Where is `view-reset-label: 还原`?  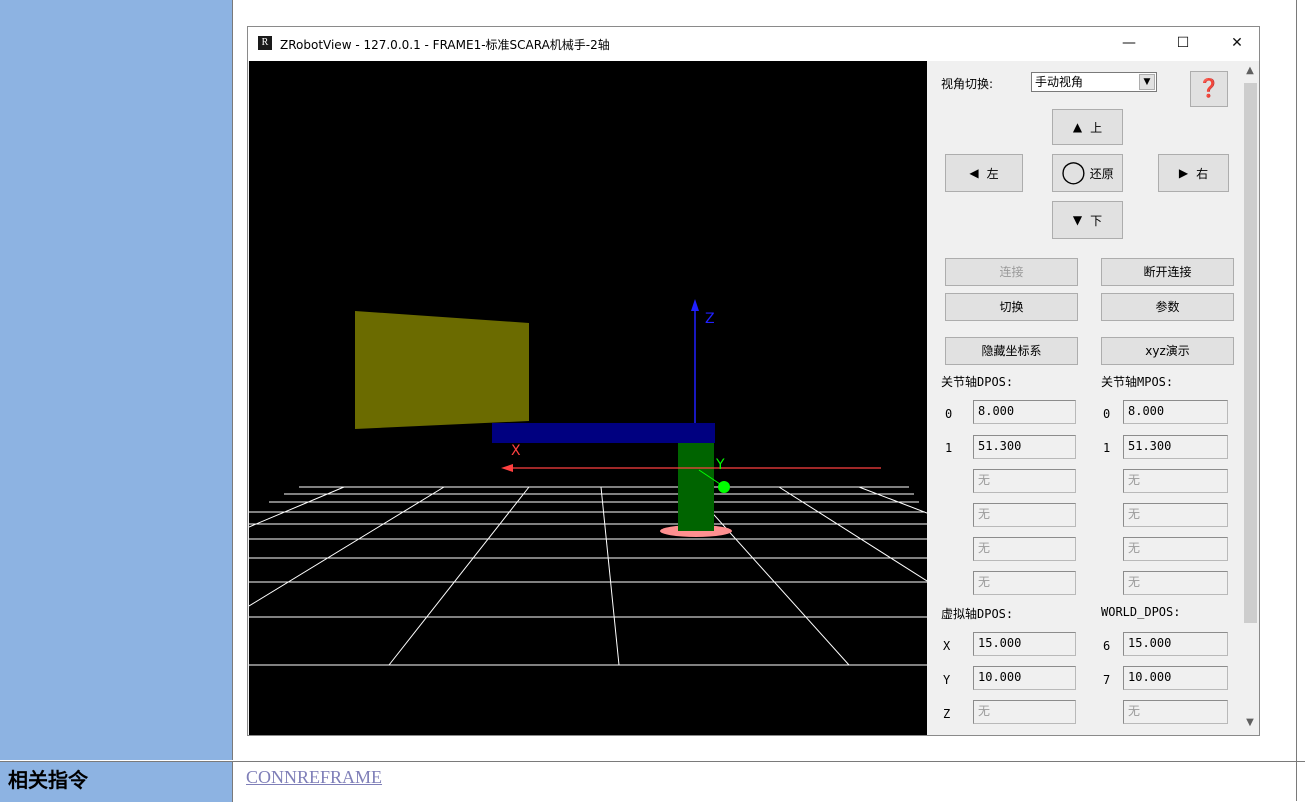 view-reset-label: 还原 is located at coordinates (1101, 173).